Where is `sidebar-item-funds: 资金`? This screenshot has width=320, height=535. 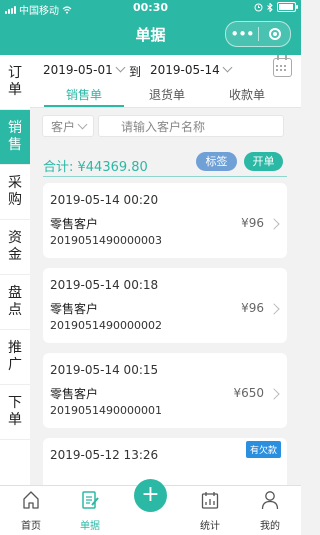
sidebar-item-funds: 资金 is located at coordinates (15, 247).